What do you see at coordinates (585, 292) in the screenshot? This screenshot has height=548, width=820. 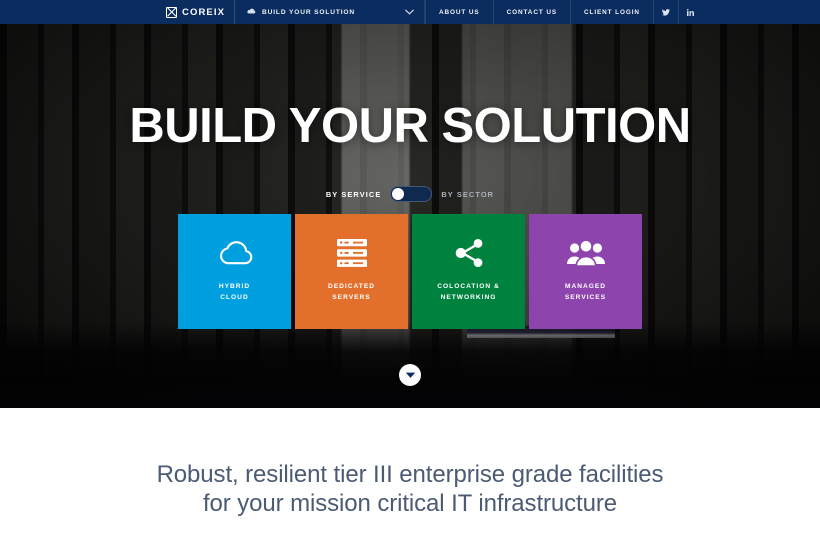 I see `card-label: MANAGED SERVICES` at bounding box center [585, 292].